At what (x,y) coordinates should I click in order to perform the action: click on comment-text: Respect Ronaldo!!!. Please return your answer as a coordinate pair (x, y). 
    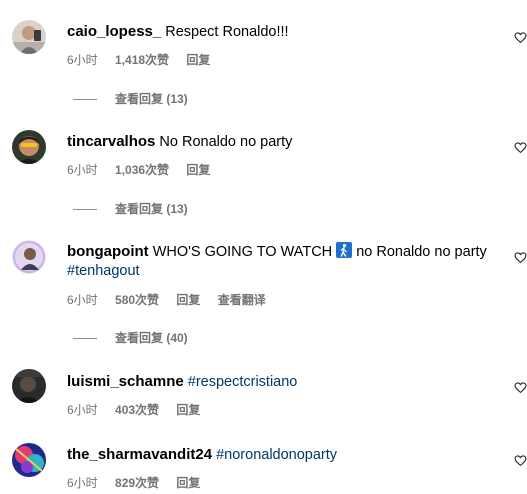
    Looking at the image, I should click on (227, 32).